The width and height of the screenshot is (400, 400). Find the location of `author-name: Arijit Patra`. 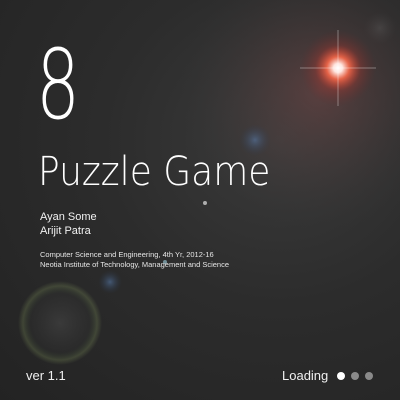

author-name: Arijit Patra is located at coordinates (65, 231).